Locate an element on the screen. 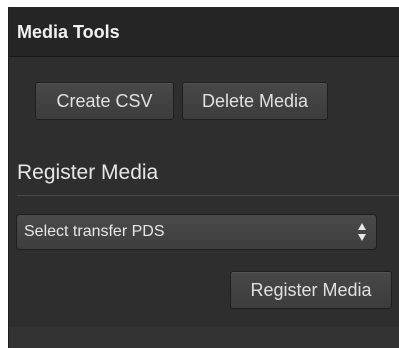 The height and width of the screenshot is (348, 399). select-value: Select transfer PDS is located at coordinates (94, 231).